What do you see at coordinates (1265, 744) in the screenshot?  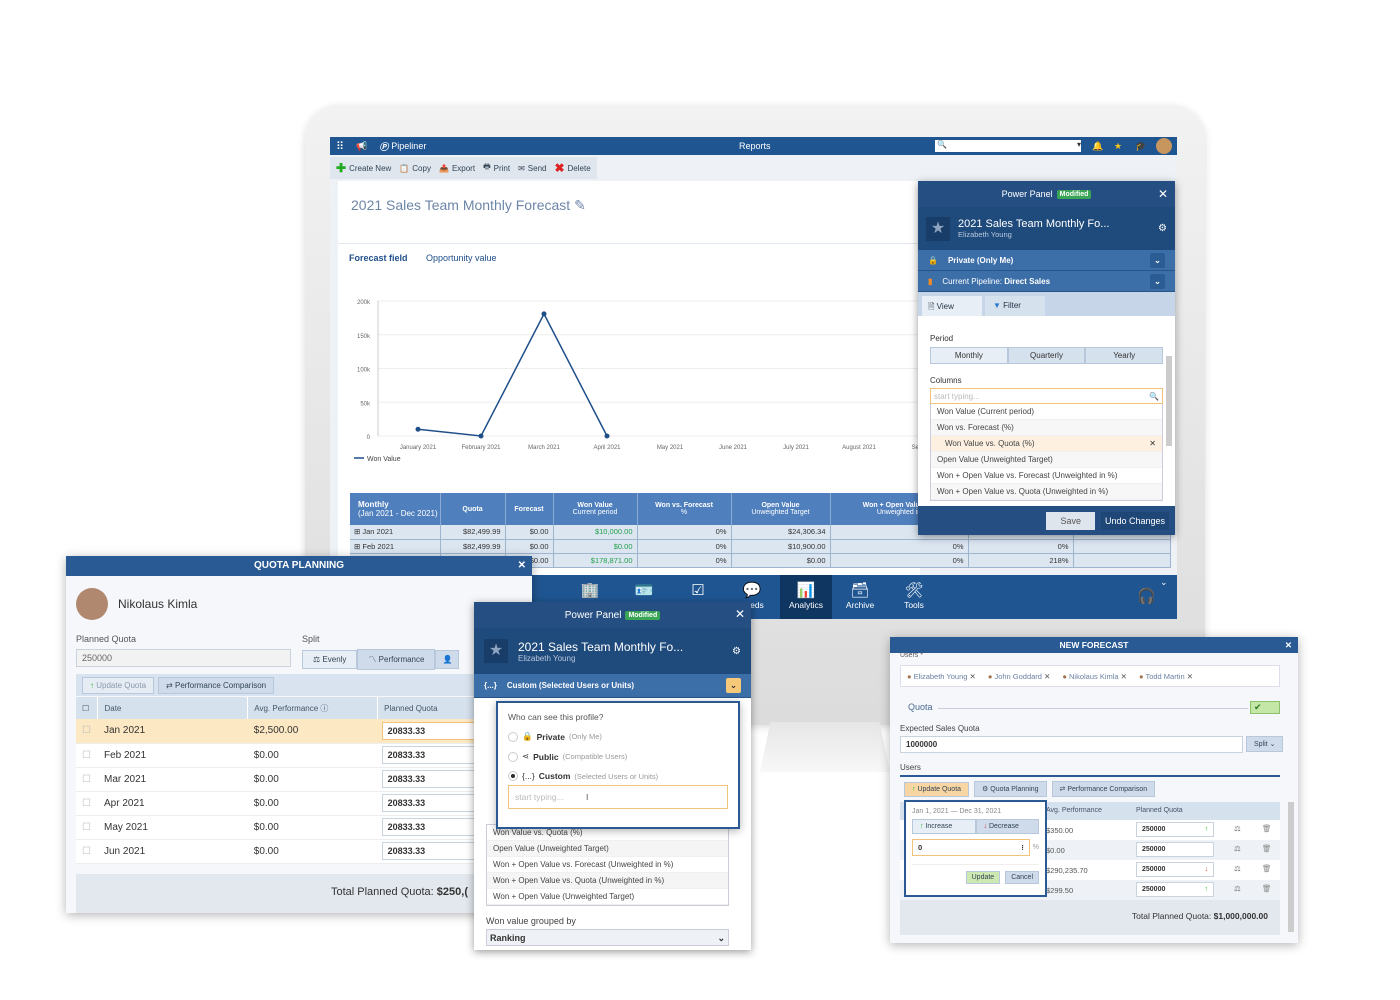 I see `split-dropdown: Split ⌄` at bounding box center [1265, 744].